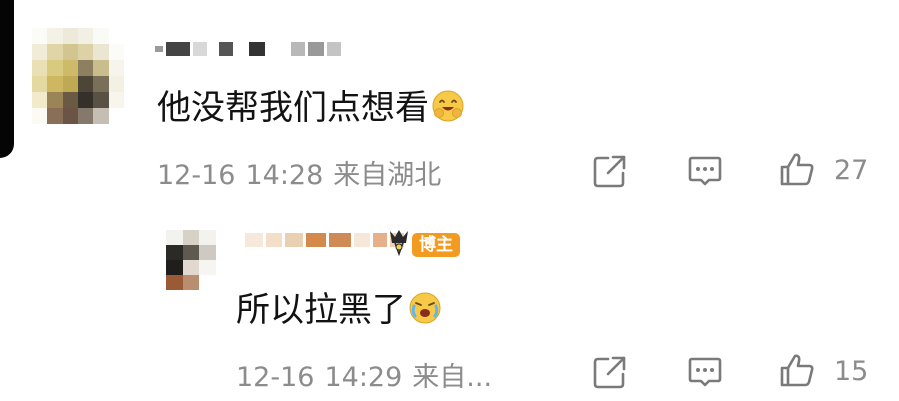 The width and height of the screenshot is (899, 401). Describe the element at coordinates (196, 175) in the screenshot. I see `comment-date: 12-16` at that location.